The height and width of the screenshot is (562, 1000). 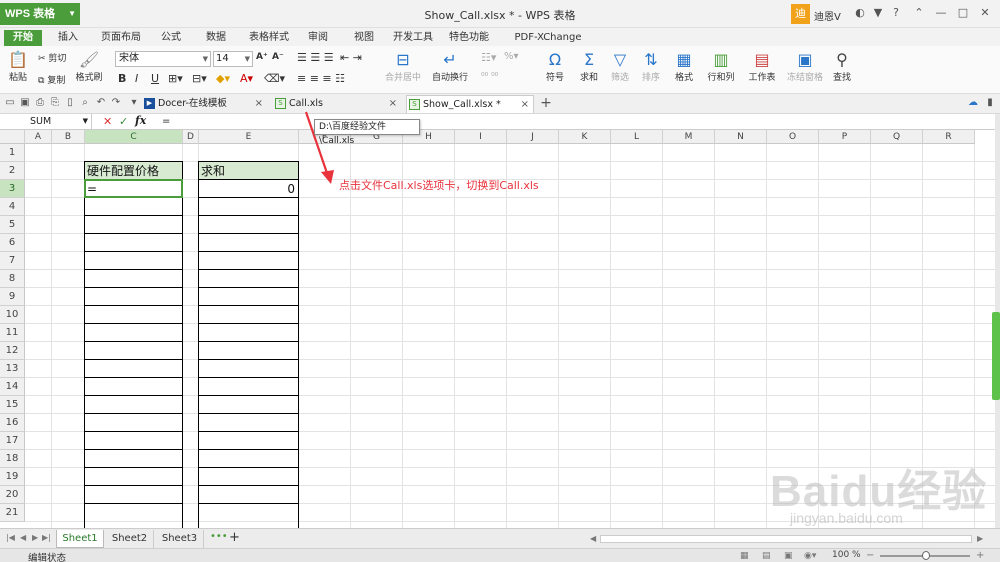 What do you see at coordinates (846, 518) in the screenshot?
I see `baidu-watermark-url: jingyan.baidu.com` at bounding box center [846, 518].